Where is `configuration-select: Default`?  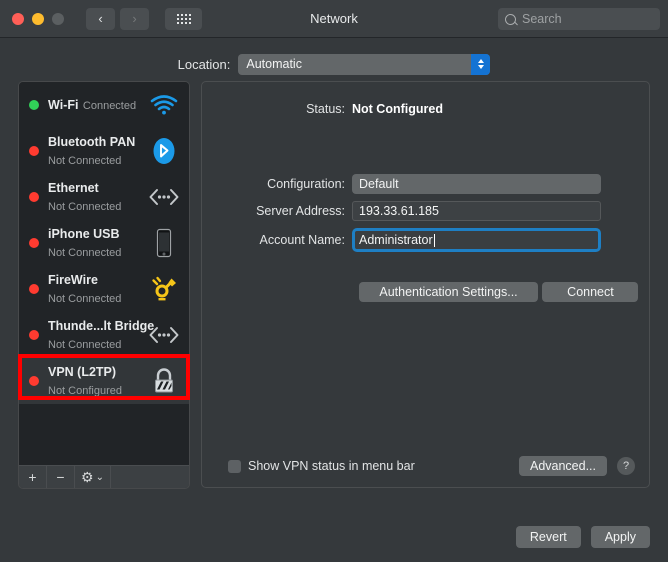 configuration-select: Default is located at coordinates (476, 184).